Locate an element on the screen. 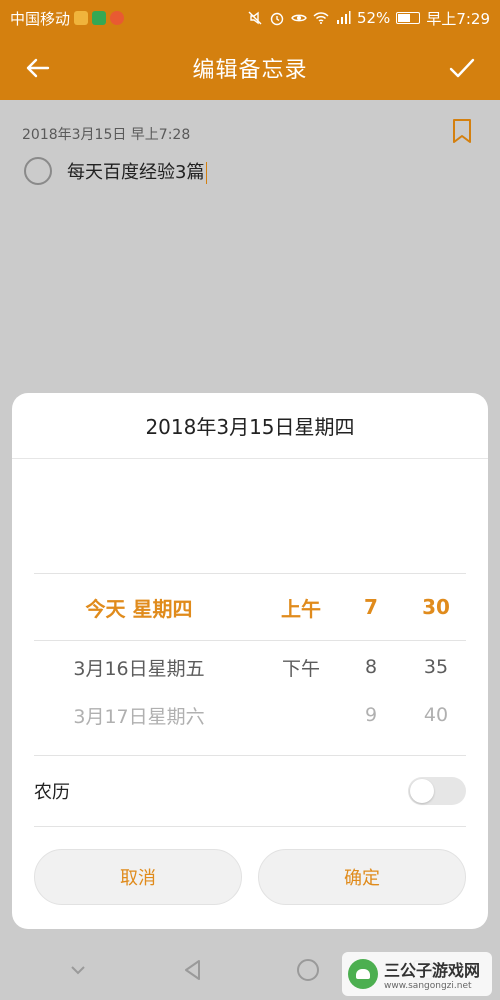  status-right: 52% 早上7:29 is located at coordinates (368, 18).